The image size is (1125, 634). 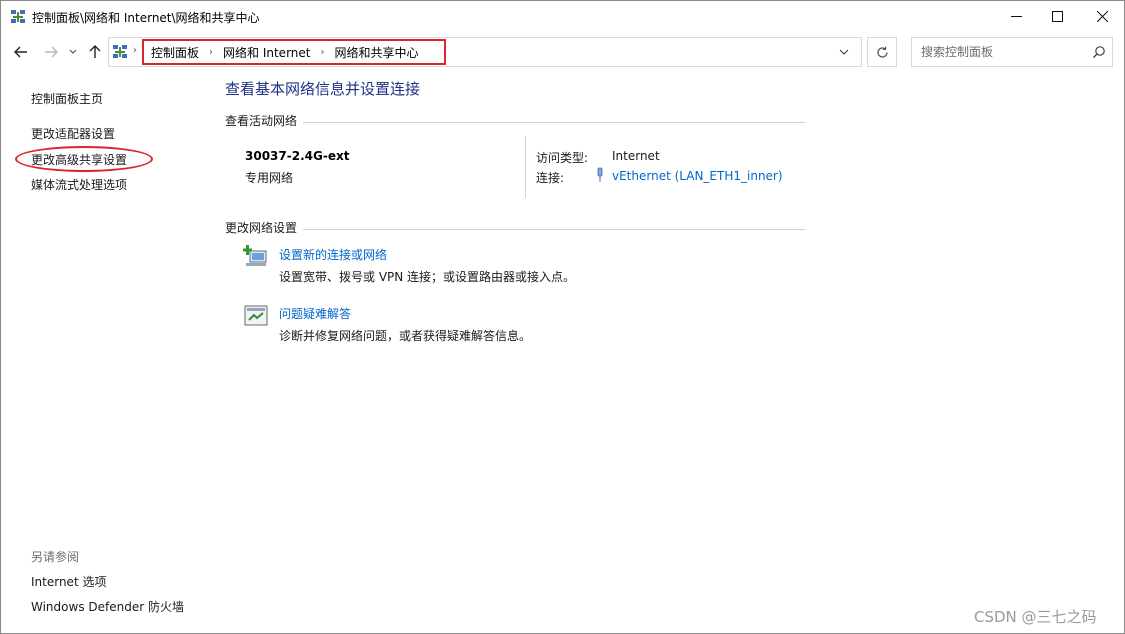 What do you see at coordinates (1035, 617) in the screenshot?
I see `watermark: CSDN @三七之码` at bounding box center [1035, 617].